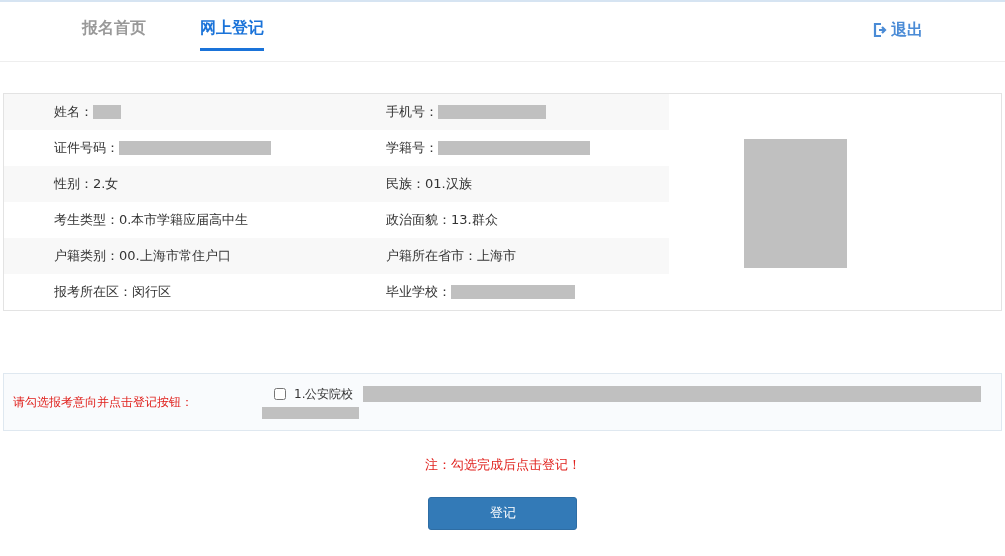  What do you see at coordinates (897, 30) in the screenshot?
I see `logout-button: 退出` at bounding box center [897, 30].